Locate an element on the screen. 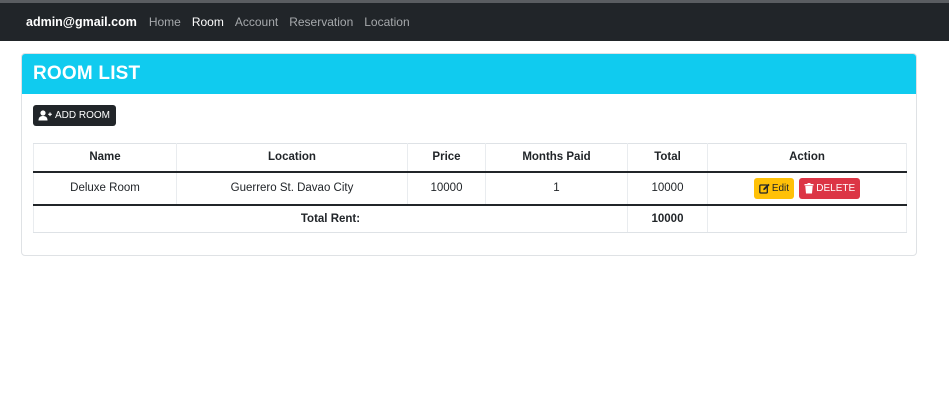 This screenshot has height=403, width=949. delete-button: DELETE is located at coordinates (830, 188).